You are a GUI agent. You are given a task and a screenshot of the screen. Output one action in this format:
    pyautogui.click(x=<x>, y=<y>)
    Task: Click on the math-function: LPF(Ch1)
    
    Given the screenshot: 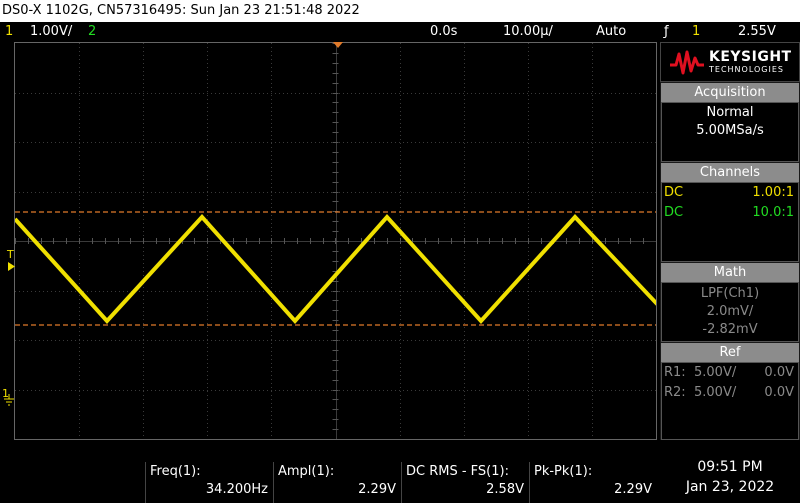 What is the action you would take?
    pyautogui.click(x=730, y=293)
    